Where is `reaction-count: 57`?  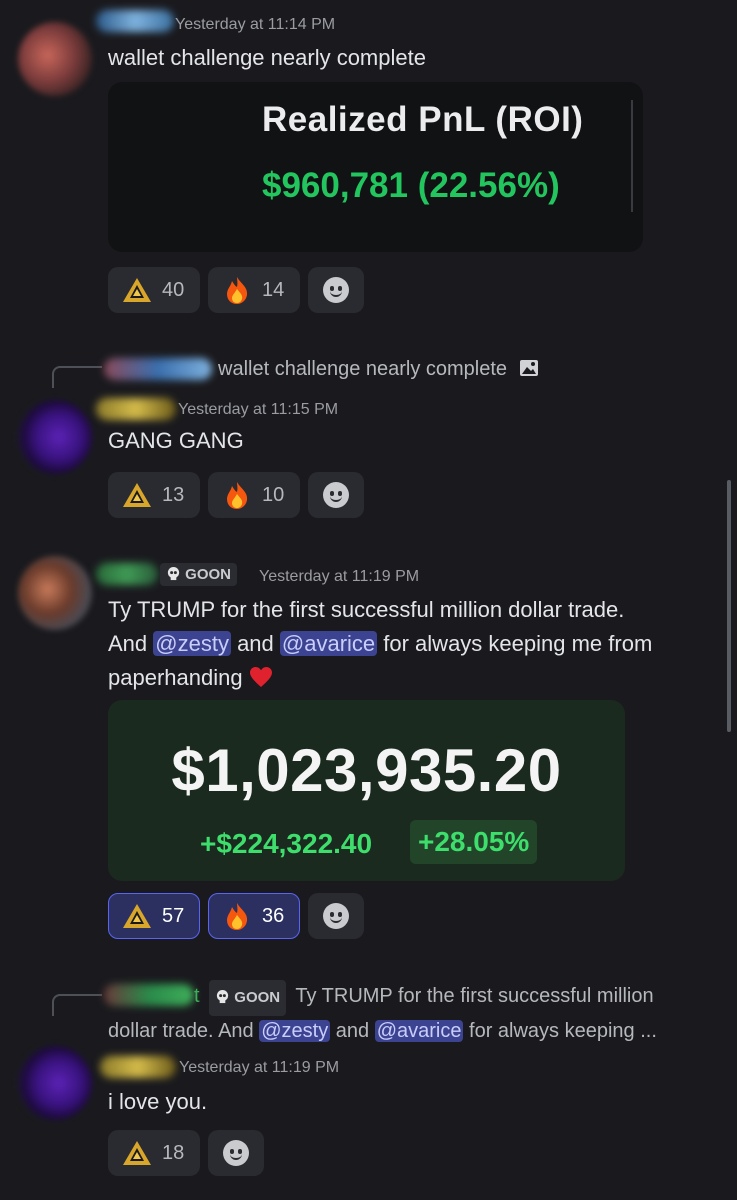 reaction-count: 57 is located at coordinates (173, 915).